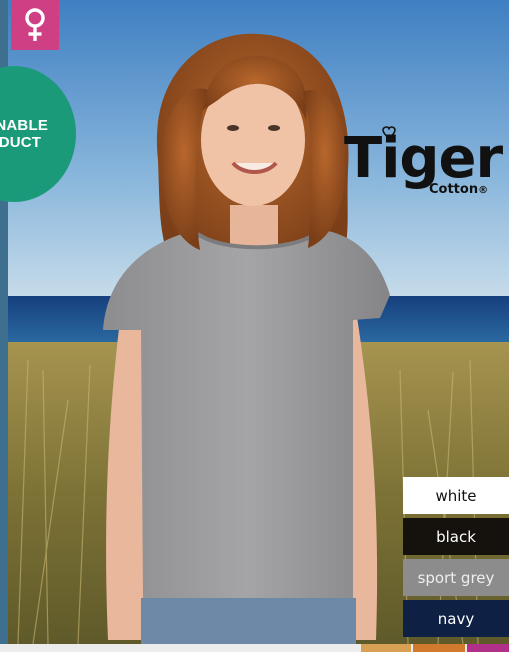 Image resolution: width=509 pixels, height=652 pixels. Describe the element at coordinates (24, 125) in the screenshot. I see `sustainable-line-1: AINABLE` at that location.